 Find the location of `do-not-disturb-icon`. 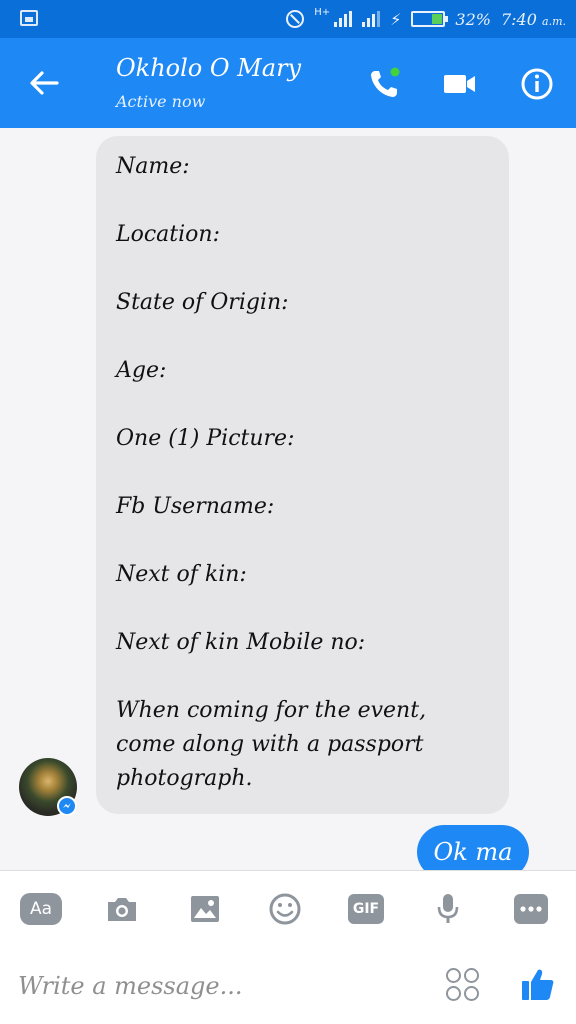

do-not-disturb-icon is located at coordinates (295, 19).